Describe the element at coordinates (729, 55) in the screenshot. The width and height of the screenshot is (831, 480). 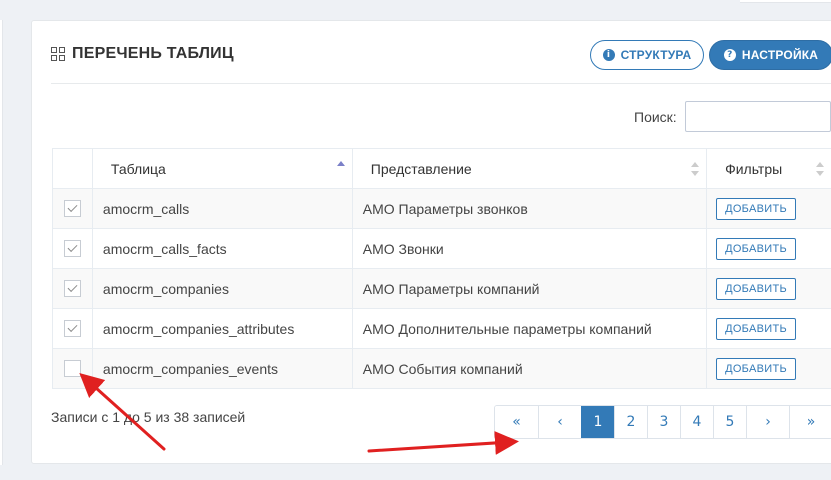
I see `question-icon: ?` at that location.